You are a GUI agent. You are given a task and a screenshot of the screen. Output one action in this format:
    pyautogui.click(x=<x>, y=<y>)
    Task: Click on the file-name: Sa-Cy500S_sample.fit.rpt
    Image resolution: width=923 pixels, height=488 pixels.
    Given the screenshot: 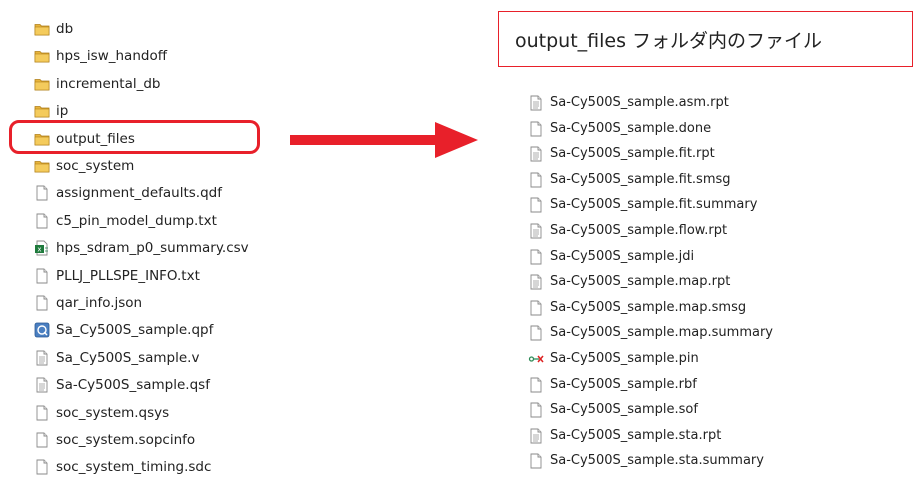 What is the action you would take?
    pyautogui.click(x=632, y=154)
    